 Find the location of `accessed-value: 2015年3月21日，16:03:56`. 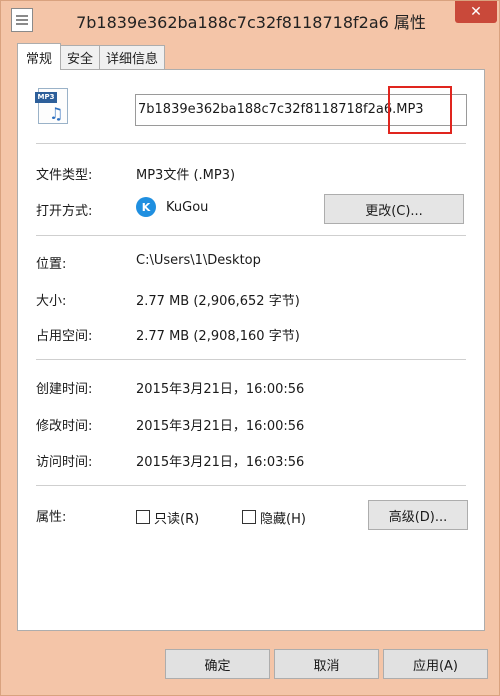

accessed-value: 2015年3月21日，16:03:56 is located at coordinates (220, 462).